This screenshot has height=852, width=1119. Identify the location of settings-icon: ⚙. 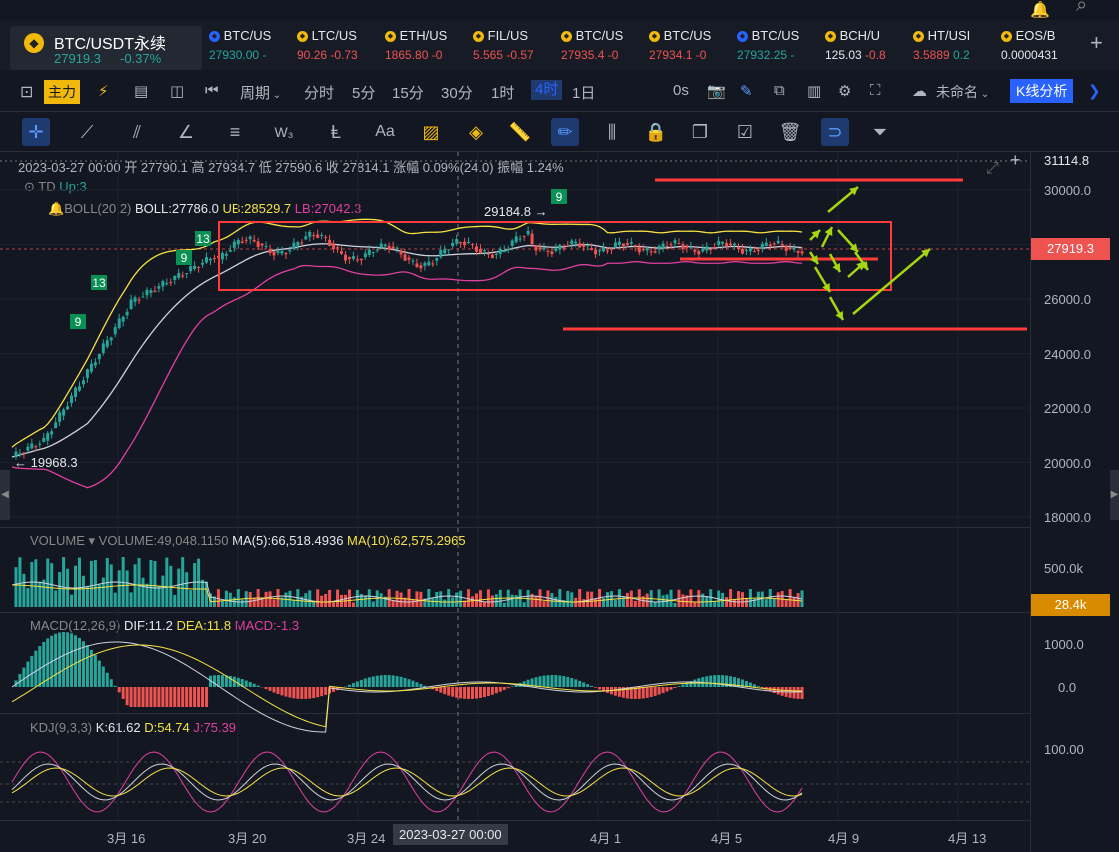
(844, 91).